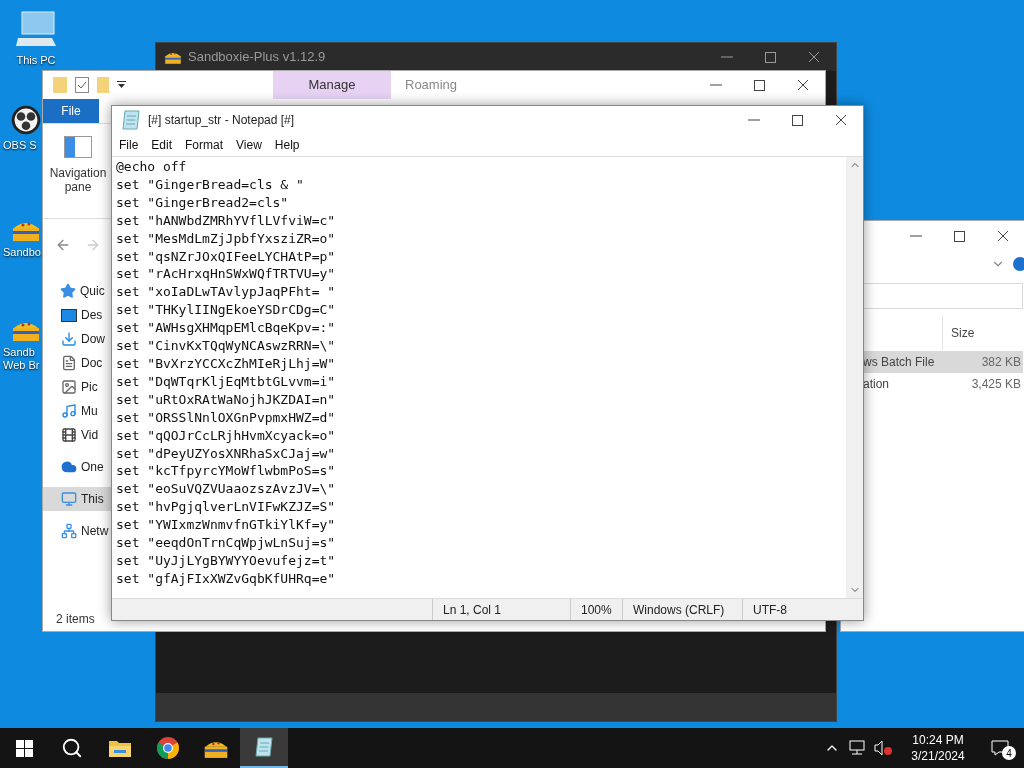 The image size is (1024, 768). I want to click on muted-speaker-icon, so click(883, 748).